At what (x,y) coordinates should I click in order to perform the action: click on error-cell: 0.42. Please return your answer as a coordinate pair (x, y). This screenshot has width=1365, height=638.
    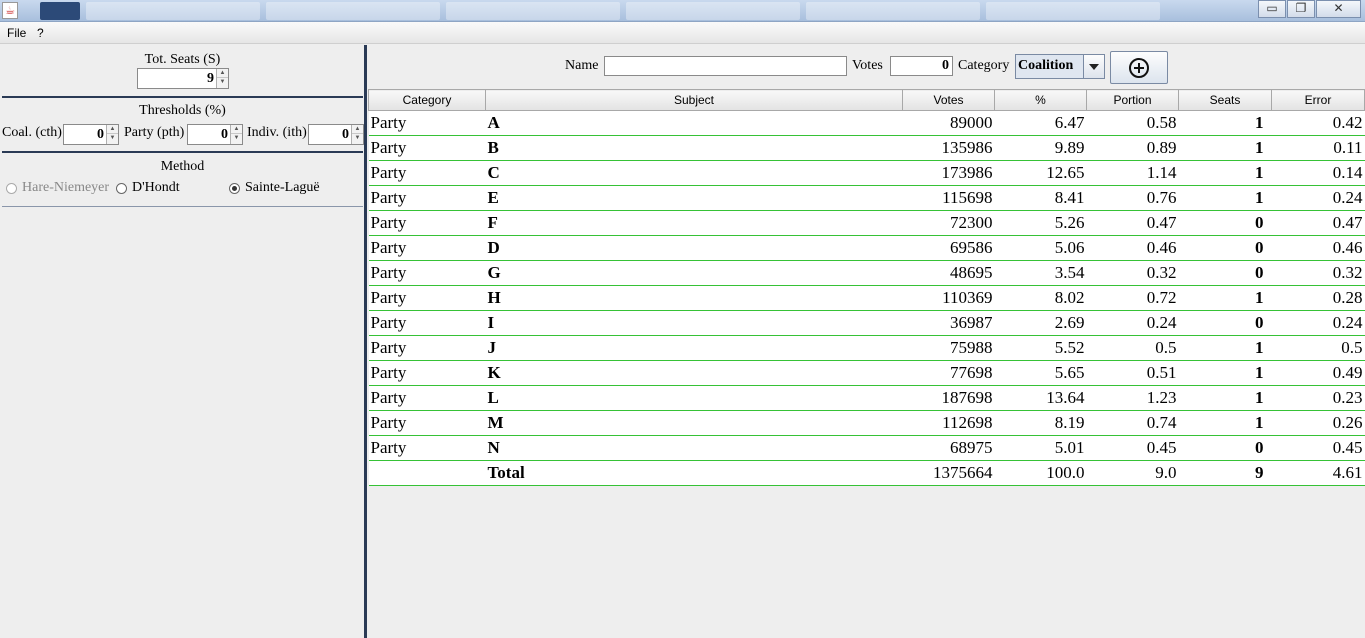
    Looking at the image, I should click on (1318, 123).